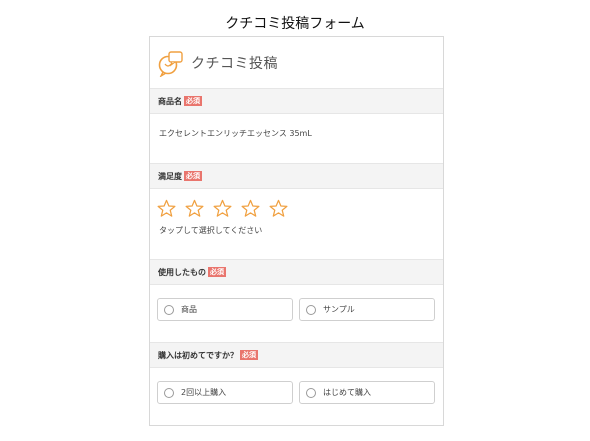 This screenshot has height=441, width=590. I want to click on star-4-icon, so click(250, 208).